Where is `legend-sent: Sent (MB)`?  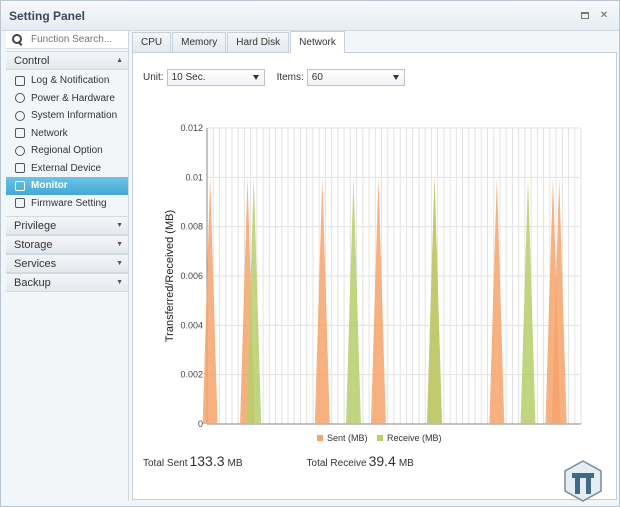 legend-sent: Sent (MB) is located at coordinates (347, 438).